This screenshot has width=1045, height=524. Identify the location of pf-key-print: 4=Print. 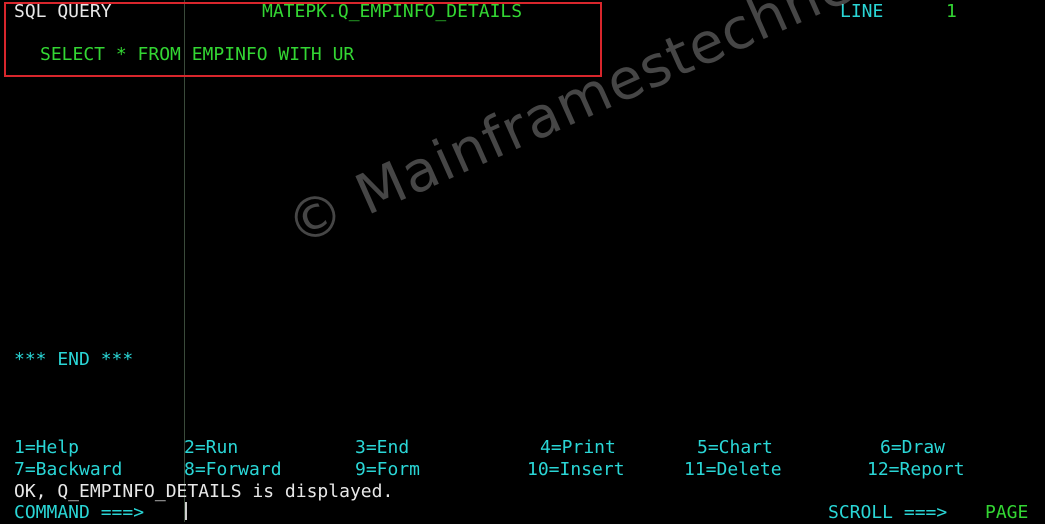
(578, 448).